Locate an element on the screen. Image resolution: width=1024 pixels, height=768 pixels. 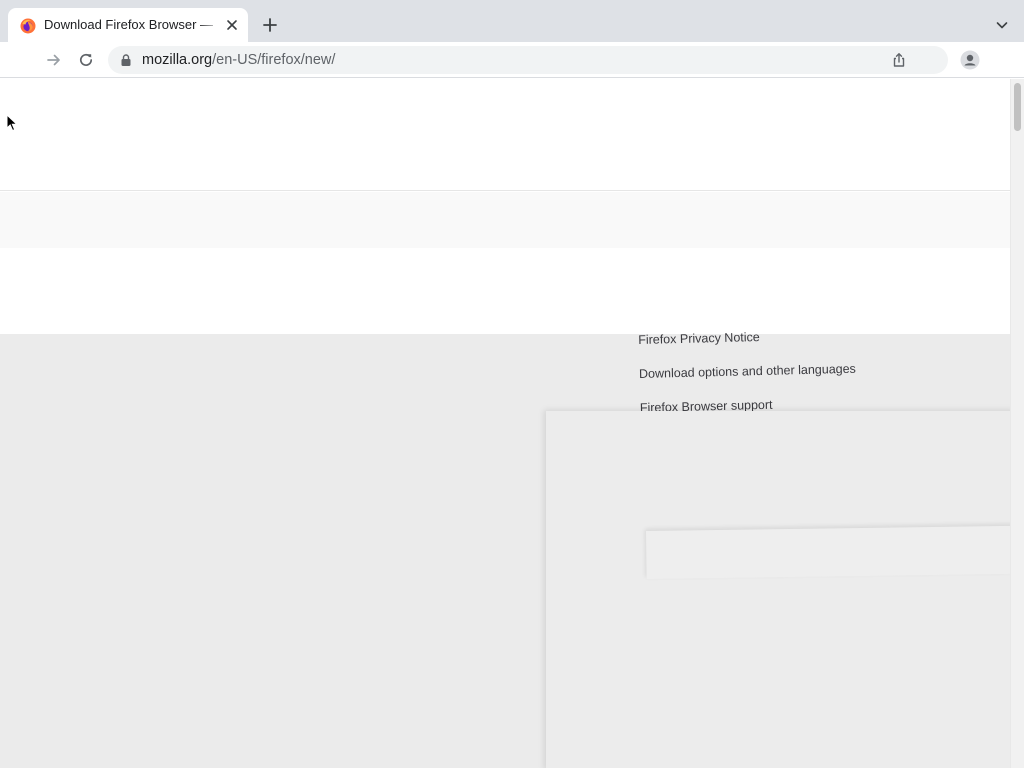
browser-toolbar: mozilla.org/en-US/firefox/new/ is located at coordinates (512, 60).